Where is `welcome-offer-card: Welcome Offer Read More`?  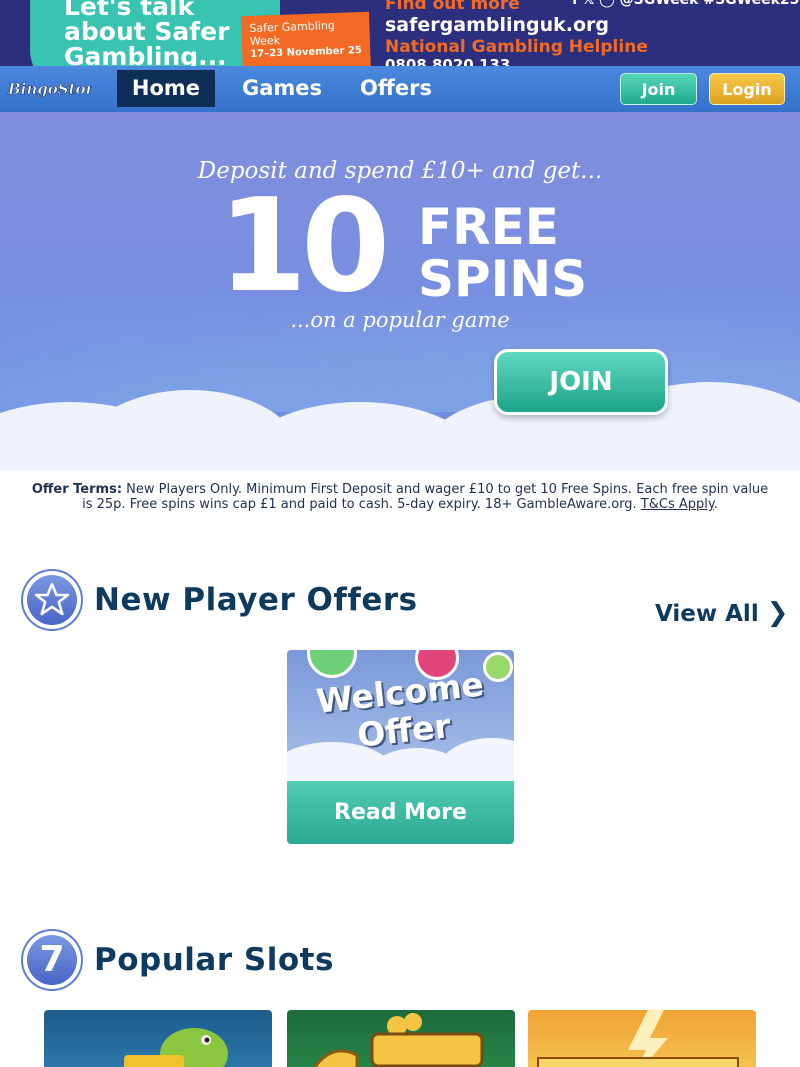 welcome-offer-card: Welcome Offer Read More is located at coordinates (400, 747).